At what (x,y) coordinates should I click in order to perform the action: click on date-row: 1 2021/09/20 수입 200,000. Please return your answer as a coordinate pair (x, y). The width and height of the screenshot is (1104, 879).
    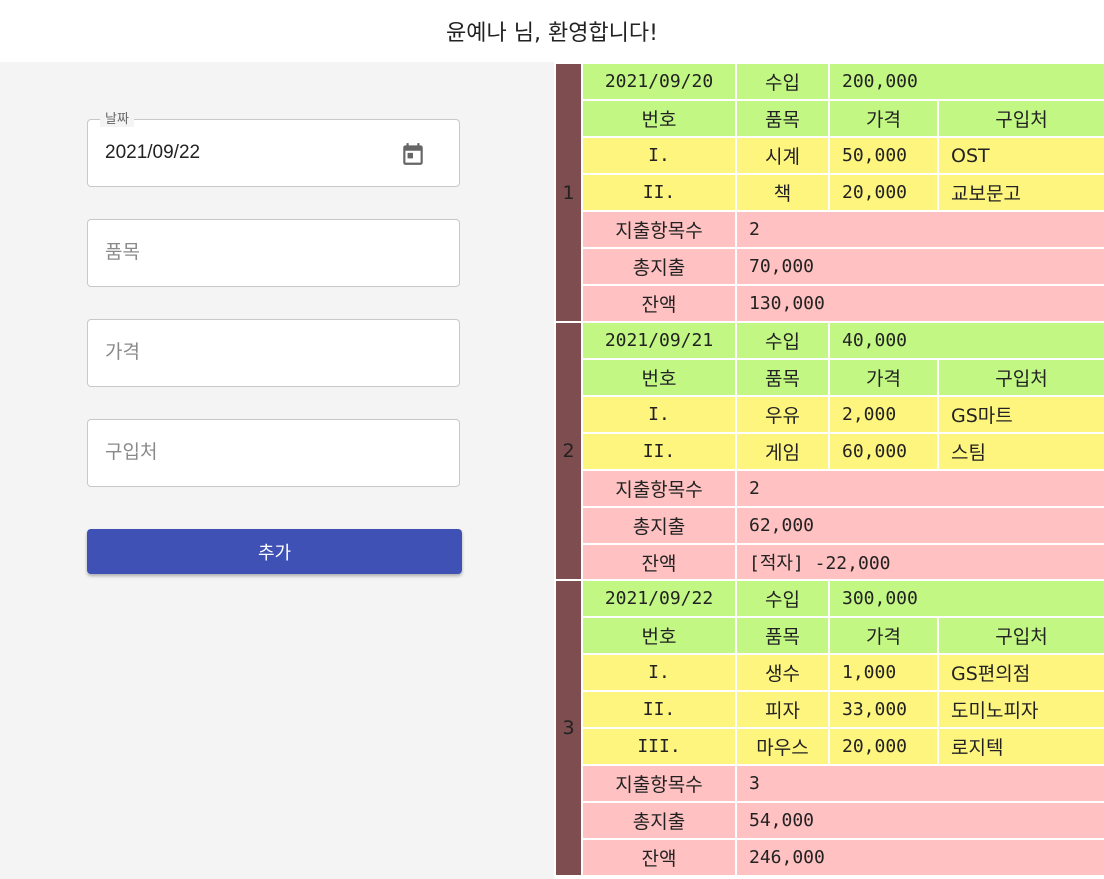
    Looking at the image, I should click on (829, 192).